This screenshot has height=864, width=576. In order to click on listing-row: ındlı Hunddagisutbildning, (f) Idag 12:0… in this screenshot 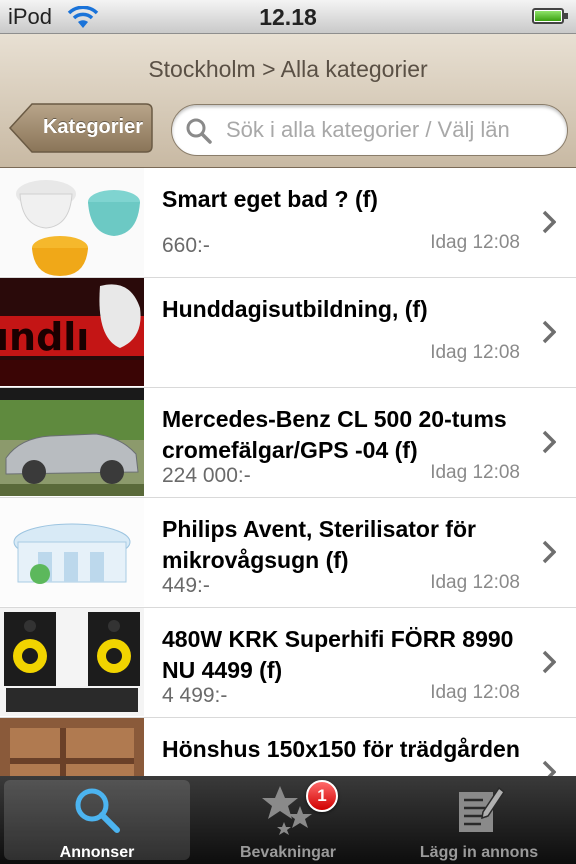, I will do `click(288, 333)`.